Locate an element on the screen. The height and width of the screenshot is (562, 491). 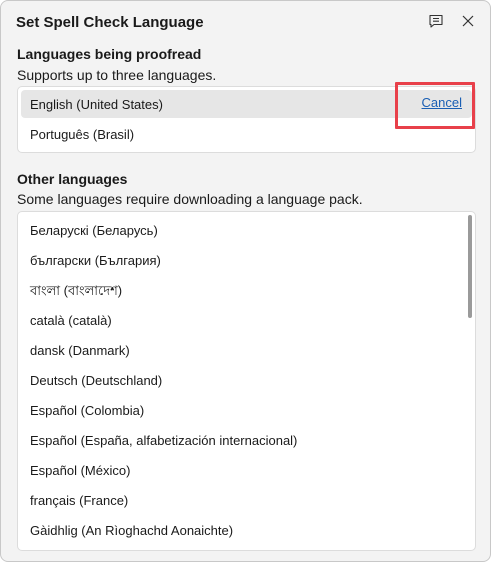
proofread-item-label: Português (Brasil) is located at coordinates (82, 134).